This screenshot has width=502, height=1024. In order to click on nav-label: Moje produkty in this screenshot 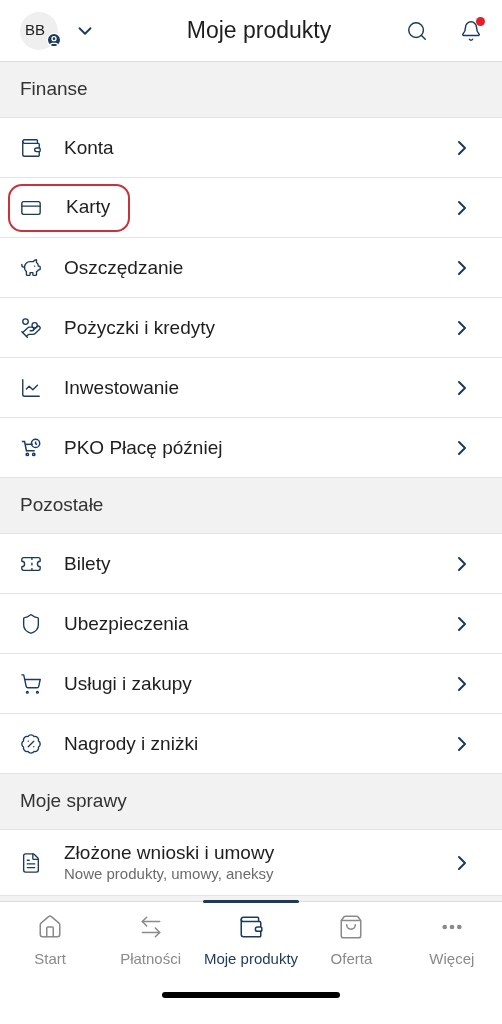, I will do `click(251, 959)`.